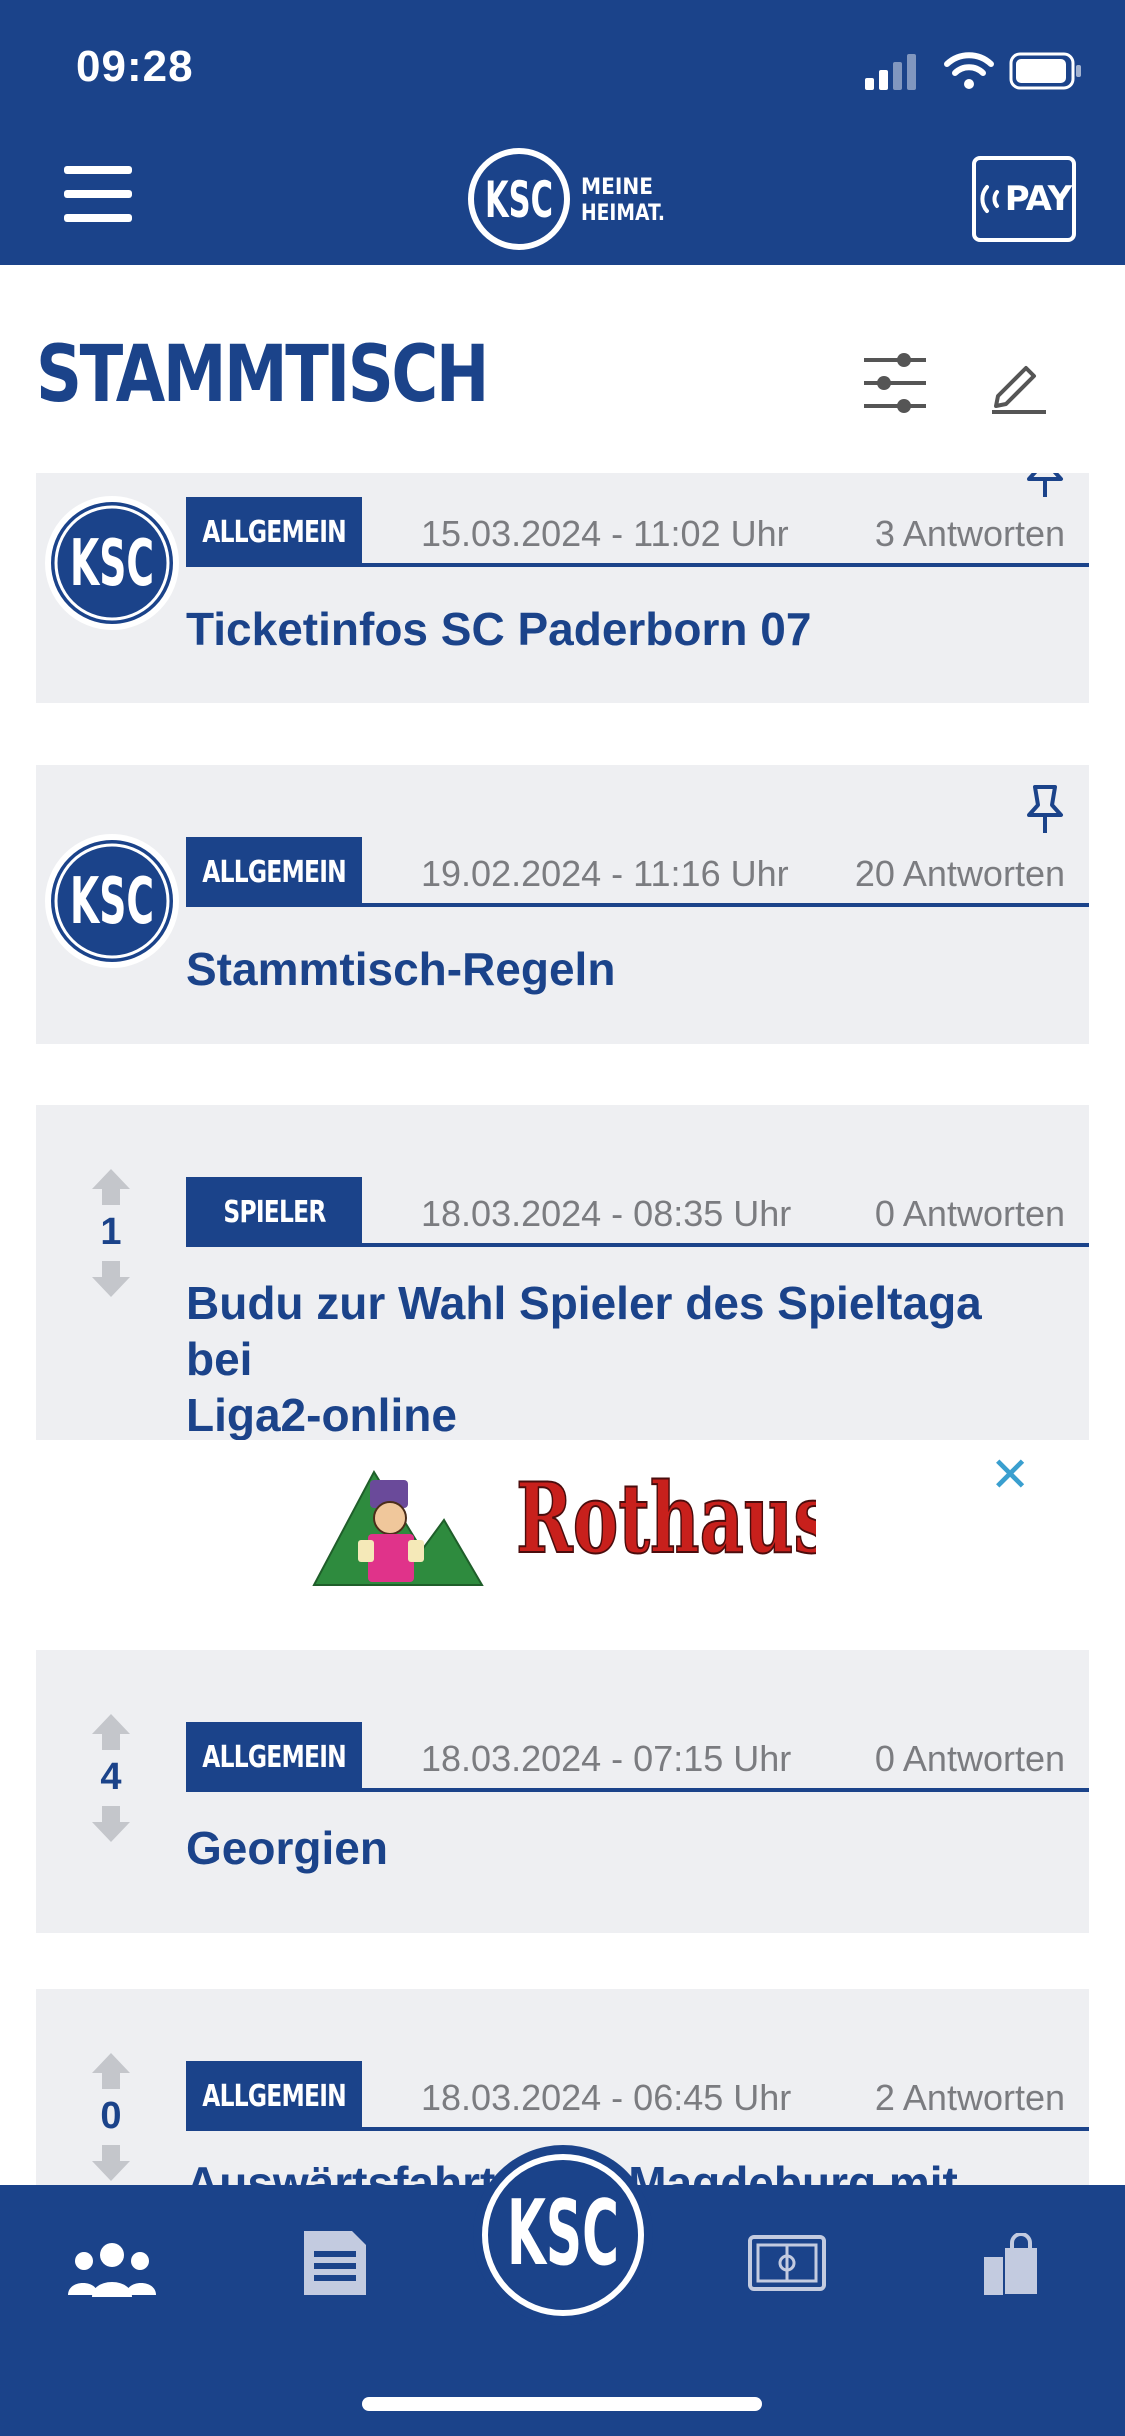  I want to click on center-logo-text: KSC, so click(563, 2233).